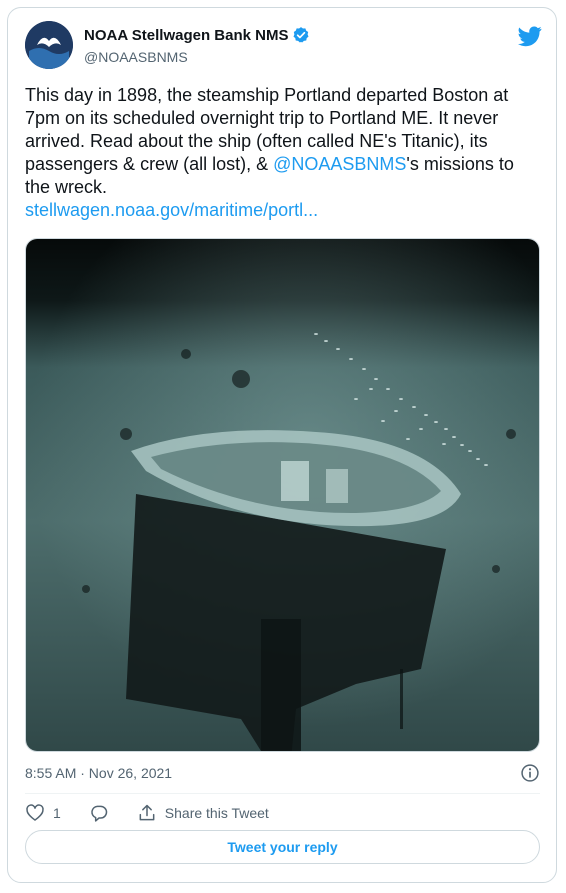  I want to click on info-icon, so click(530, 773).